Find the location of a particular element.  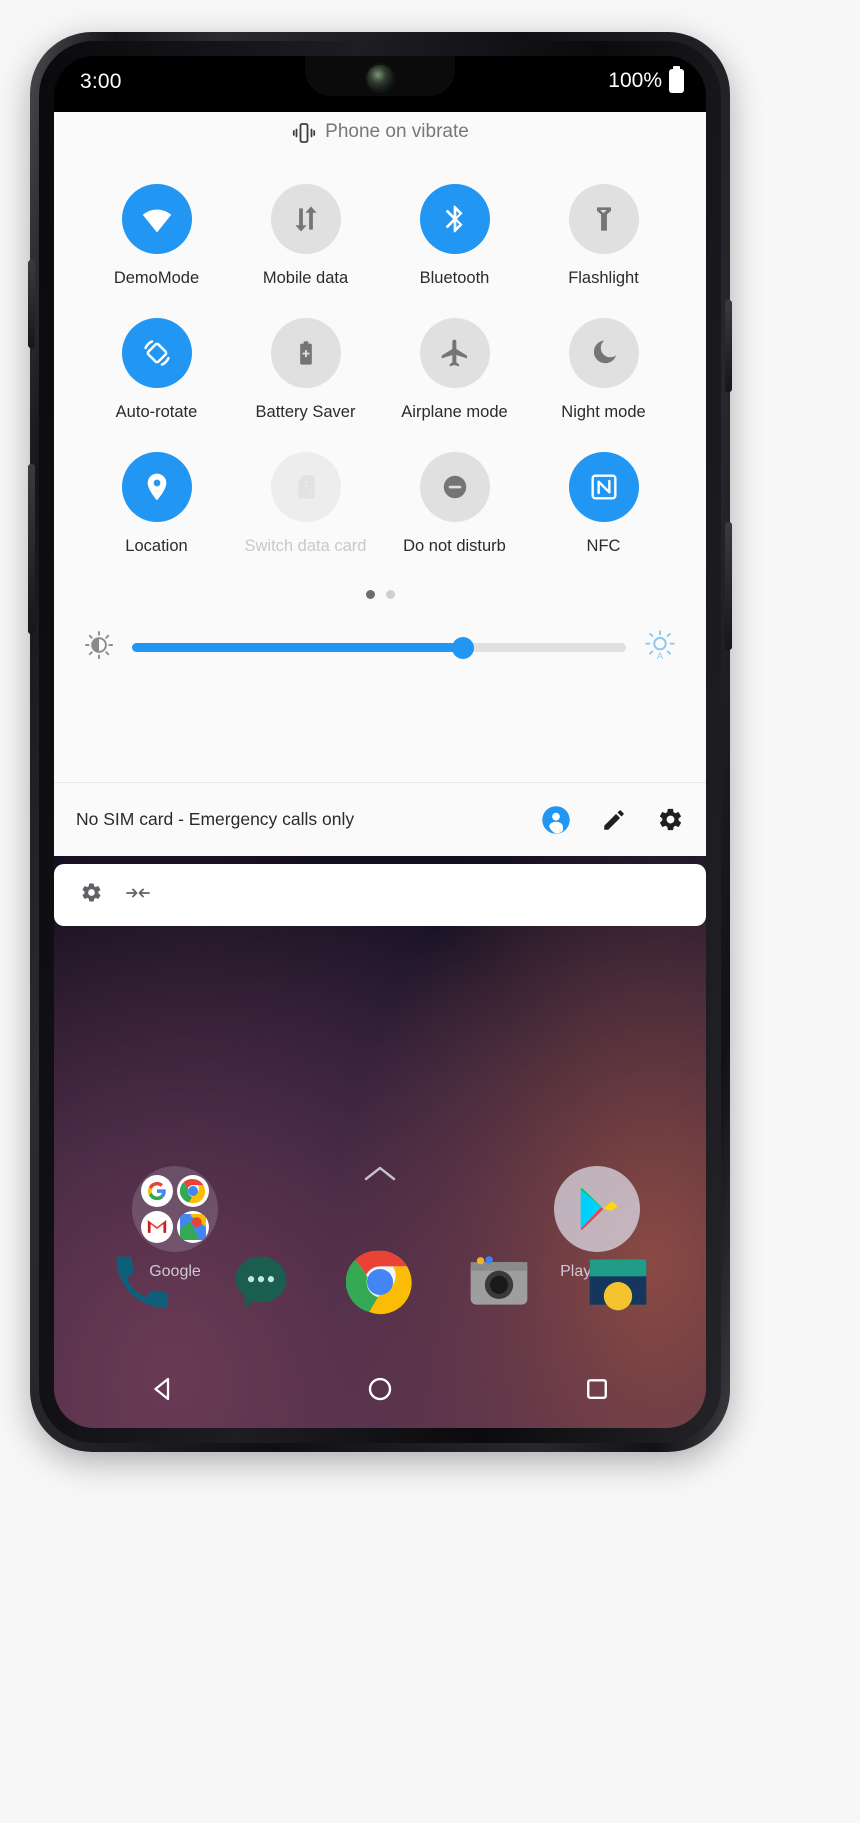

qs-tile-label: NFC is located at coordinates (603, 546).